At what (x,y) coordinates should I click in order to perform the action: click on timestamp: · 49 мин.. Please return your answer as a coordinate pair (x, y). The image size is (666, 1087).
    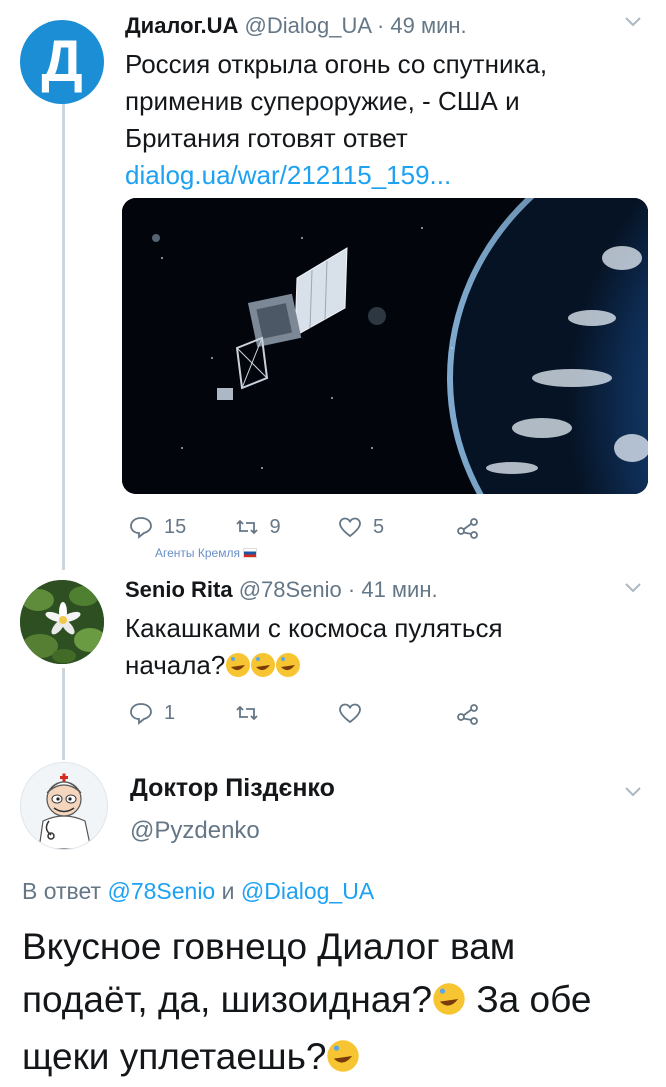
    Looking at the image, I should click on (422, 25).